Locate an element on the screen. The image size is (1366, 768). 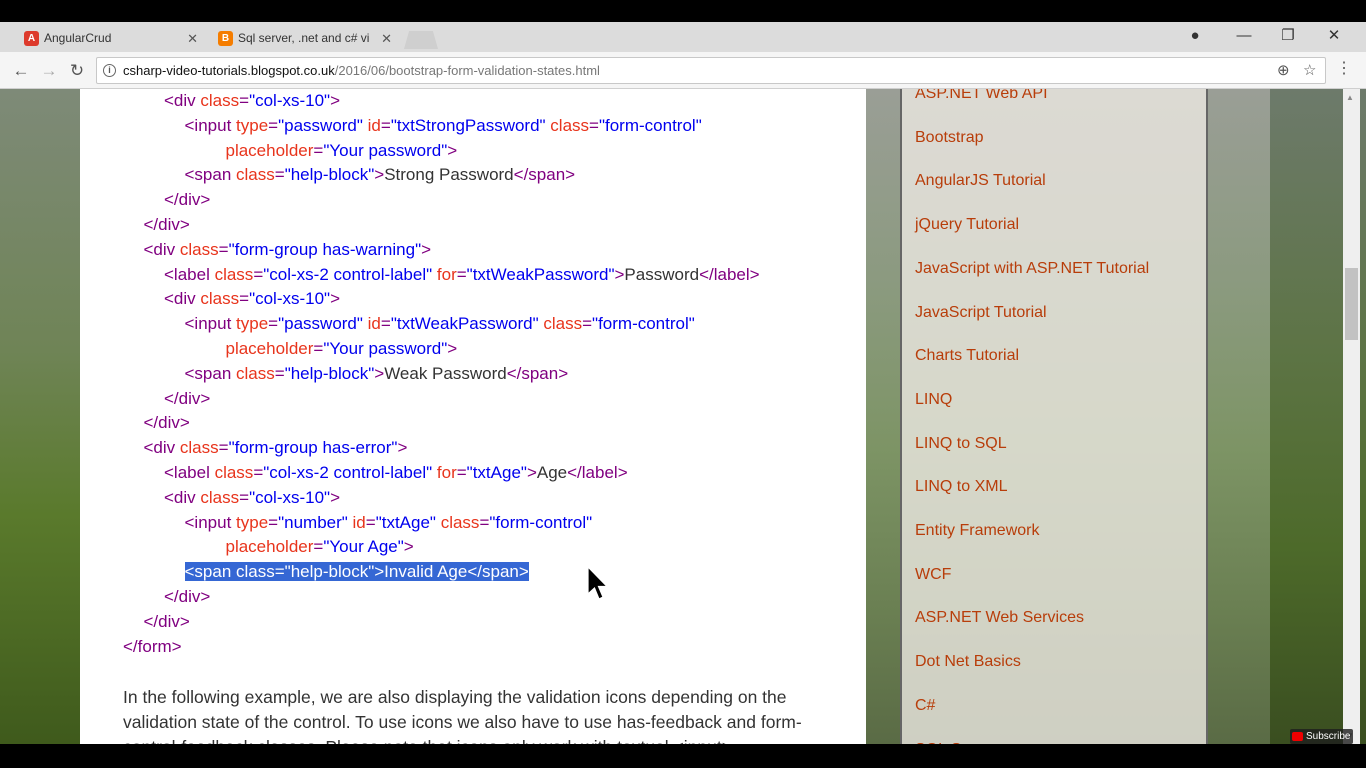
subscribe-watermark: Subscribe is located at coordinates (1322, 736).